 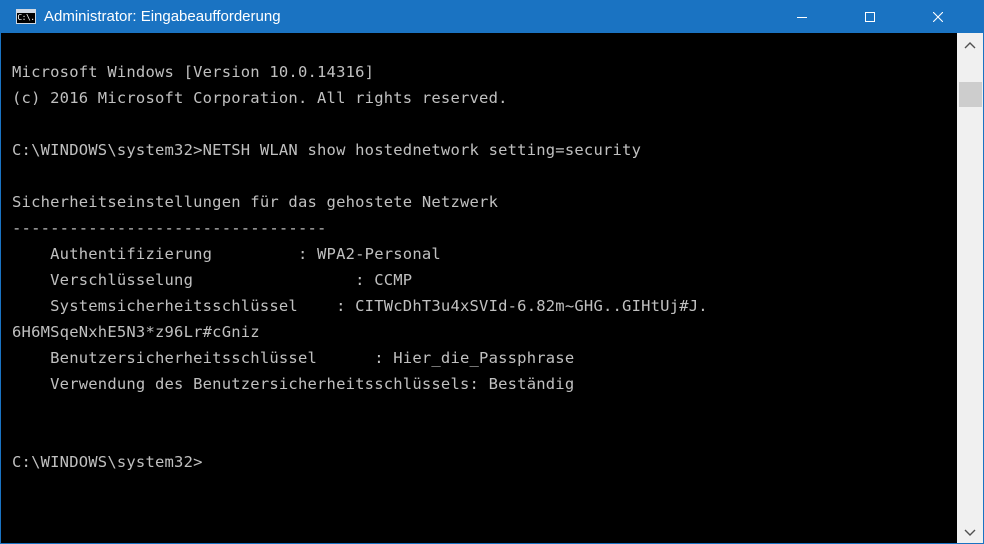 I want to click on console-line: 6H6MSqeNxhE5N3*z96Lr#cGniz, so click(x=136, y=332).